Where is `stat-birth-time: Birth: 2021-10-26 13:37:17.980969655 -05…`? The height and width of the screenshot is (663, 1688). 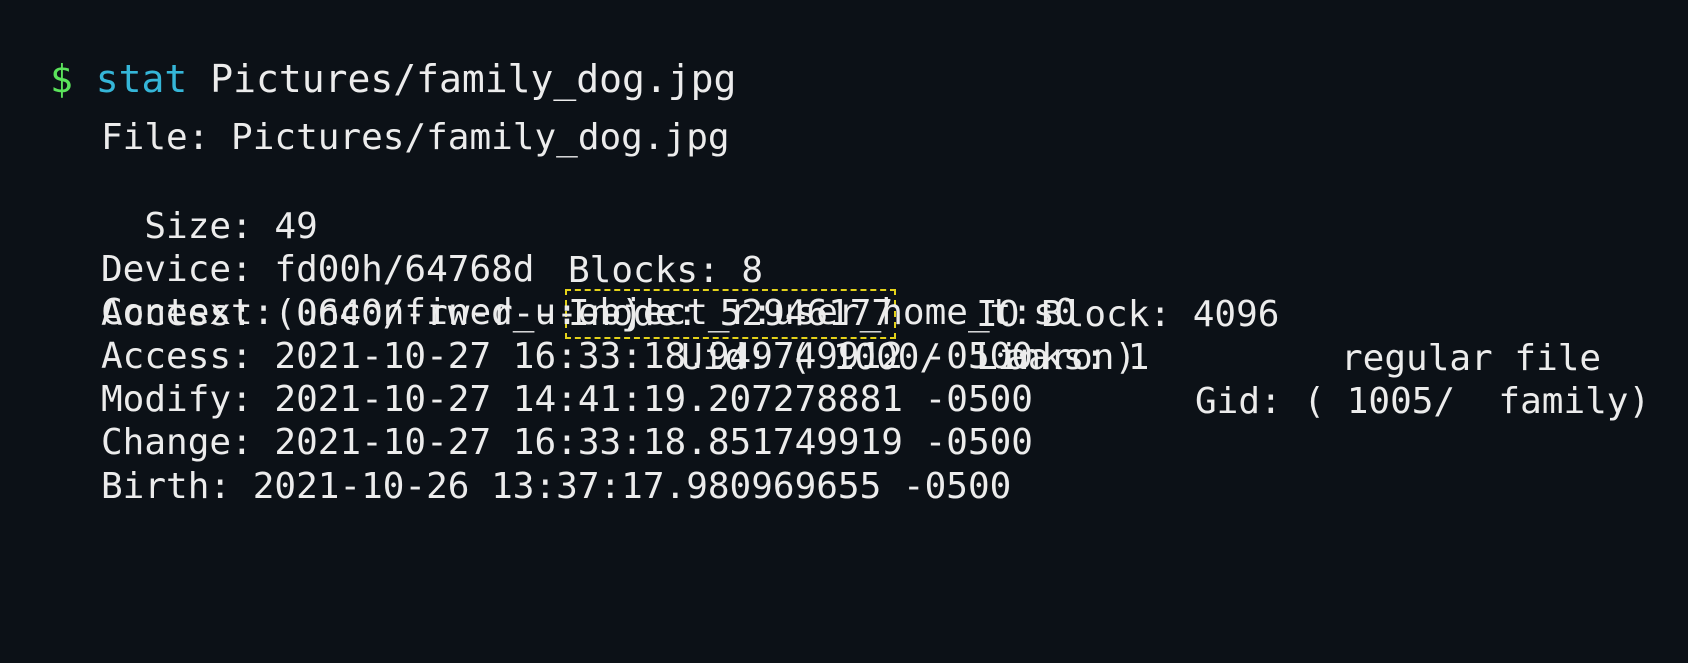
stat-birth-time: Birth: 2021-10-26 13:37:17.980969655 -05… is located at coordinates (556, 486).